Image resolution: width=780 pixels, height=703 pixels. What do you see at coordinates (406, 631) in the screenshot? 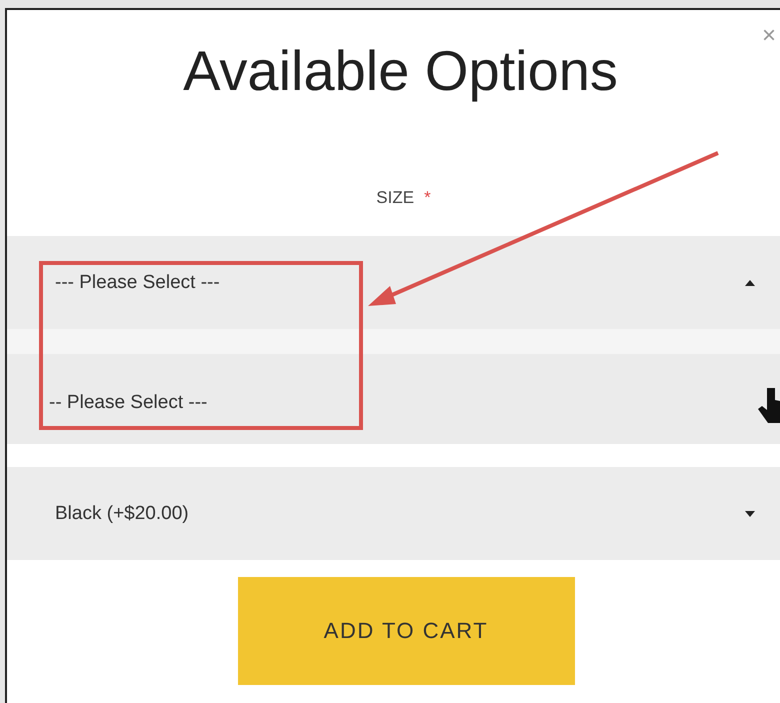
I see `add-to-cart-button: ADD TO CART` at bounding box center [406, 631].